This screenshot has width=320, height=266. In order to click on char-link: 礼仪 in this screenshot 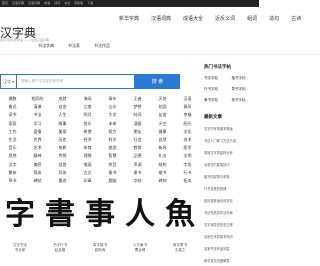, I will do `click(162, 156)`.